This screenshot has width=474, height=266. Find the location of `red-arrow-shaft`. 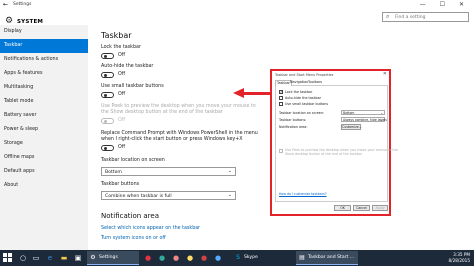

red-arrow-shaft is located at coordinates (256, 93).